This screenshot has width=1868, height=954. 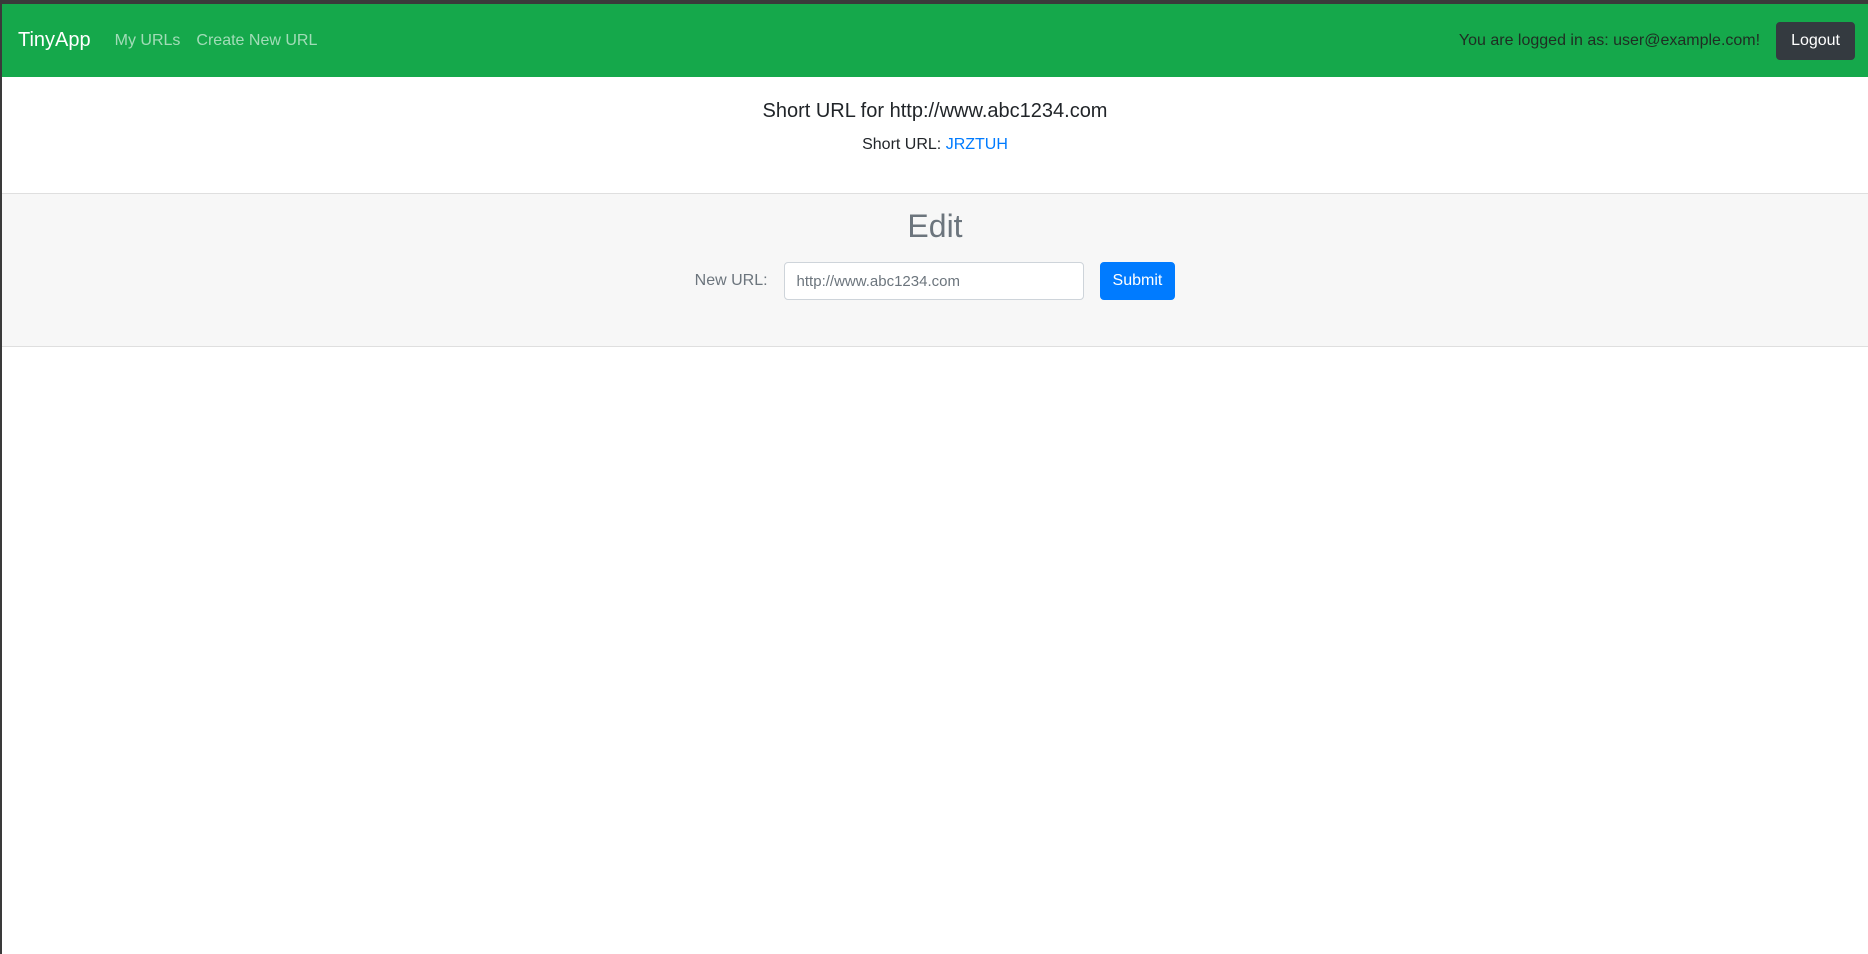 I want to click on page-title: Short URL for http://www.abc1234.com, so click(x=935, y=111).